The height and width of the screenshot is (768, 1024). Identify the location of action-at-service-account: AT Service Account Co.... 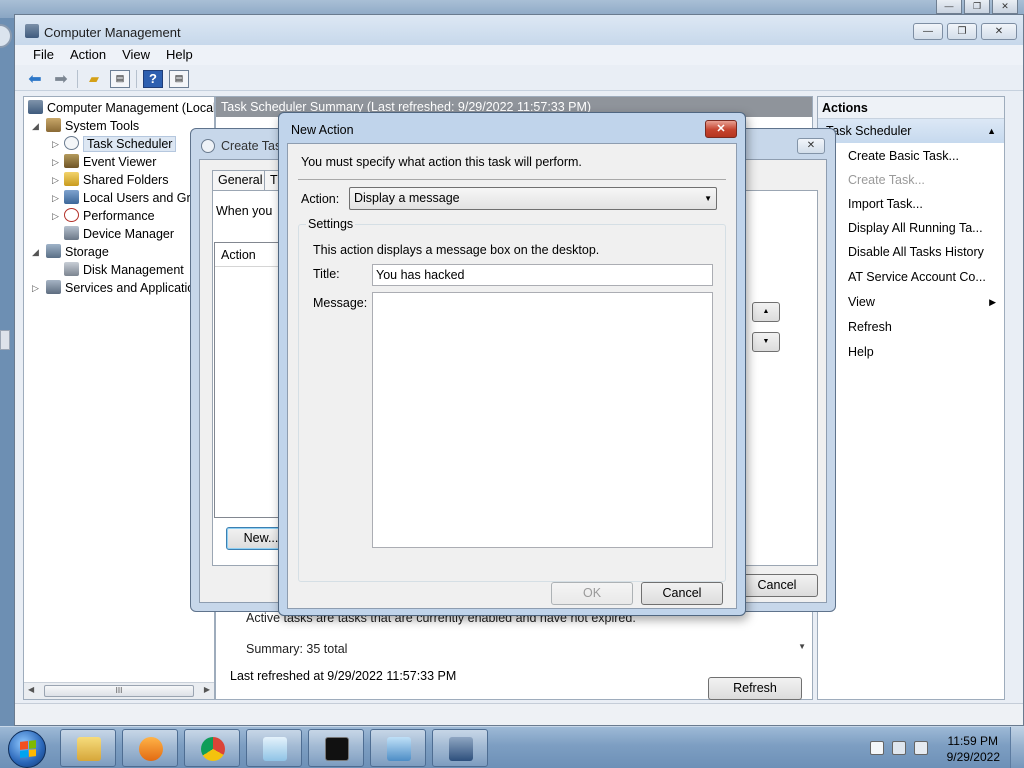
(917, 277).